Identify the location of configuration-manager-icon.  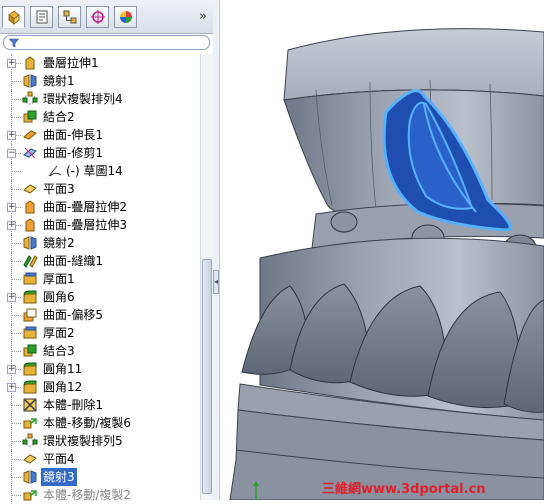
(69, 17).